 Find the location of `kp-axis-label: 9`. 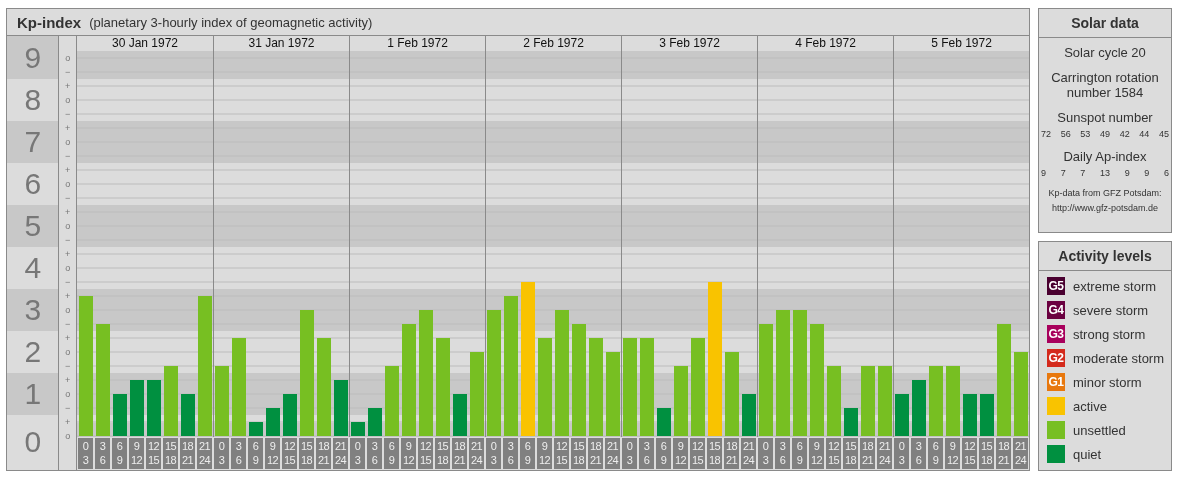

kp-axis-label: 9 is located at coordinates (33, 57).